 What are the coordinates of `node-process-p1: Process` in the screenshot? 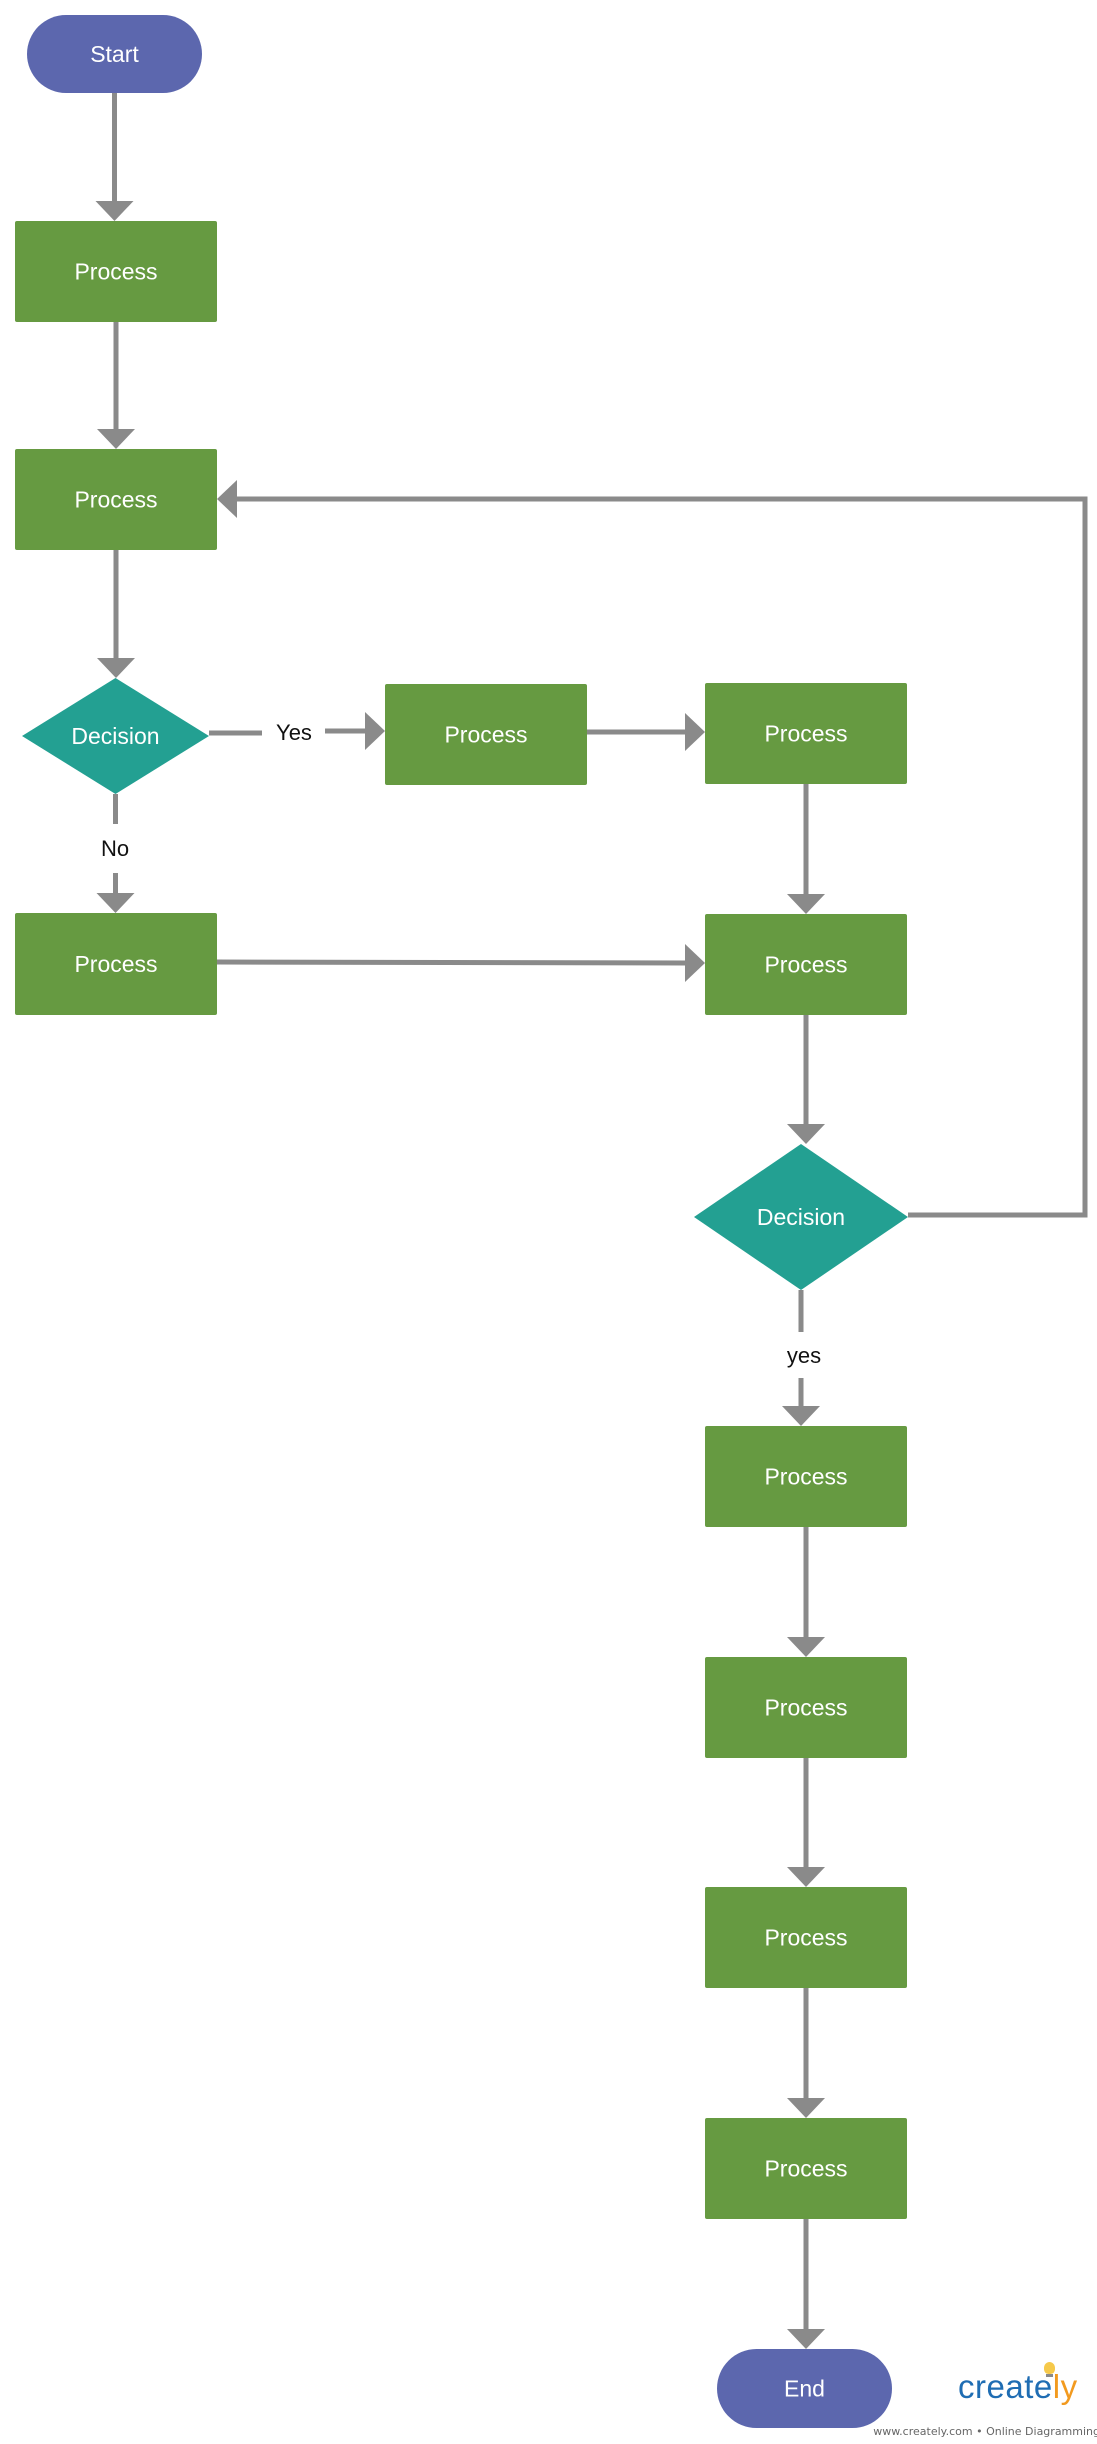 It's located at (116, 271).